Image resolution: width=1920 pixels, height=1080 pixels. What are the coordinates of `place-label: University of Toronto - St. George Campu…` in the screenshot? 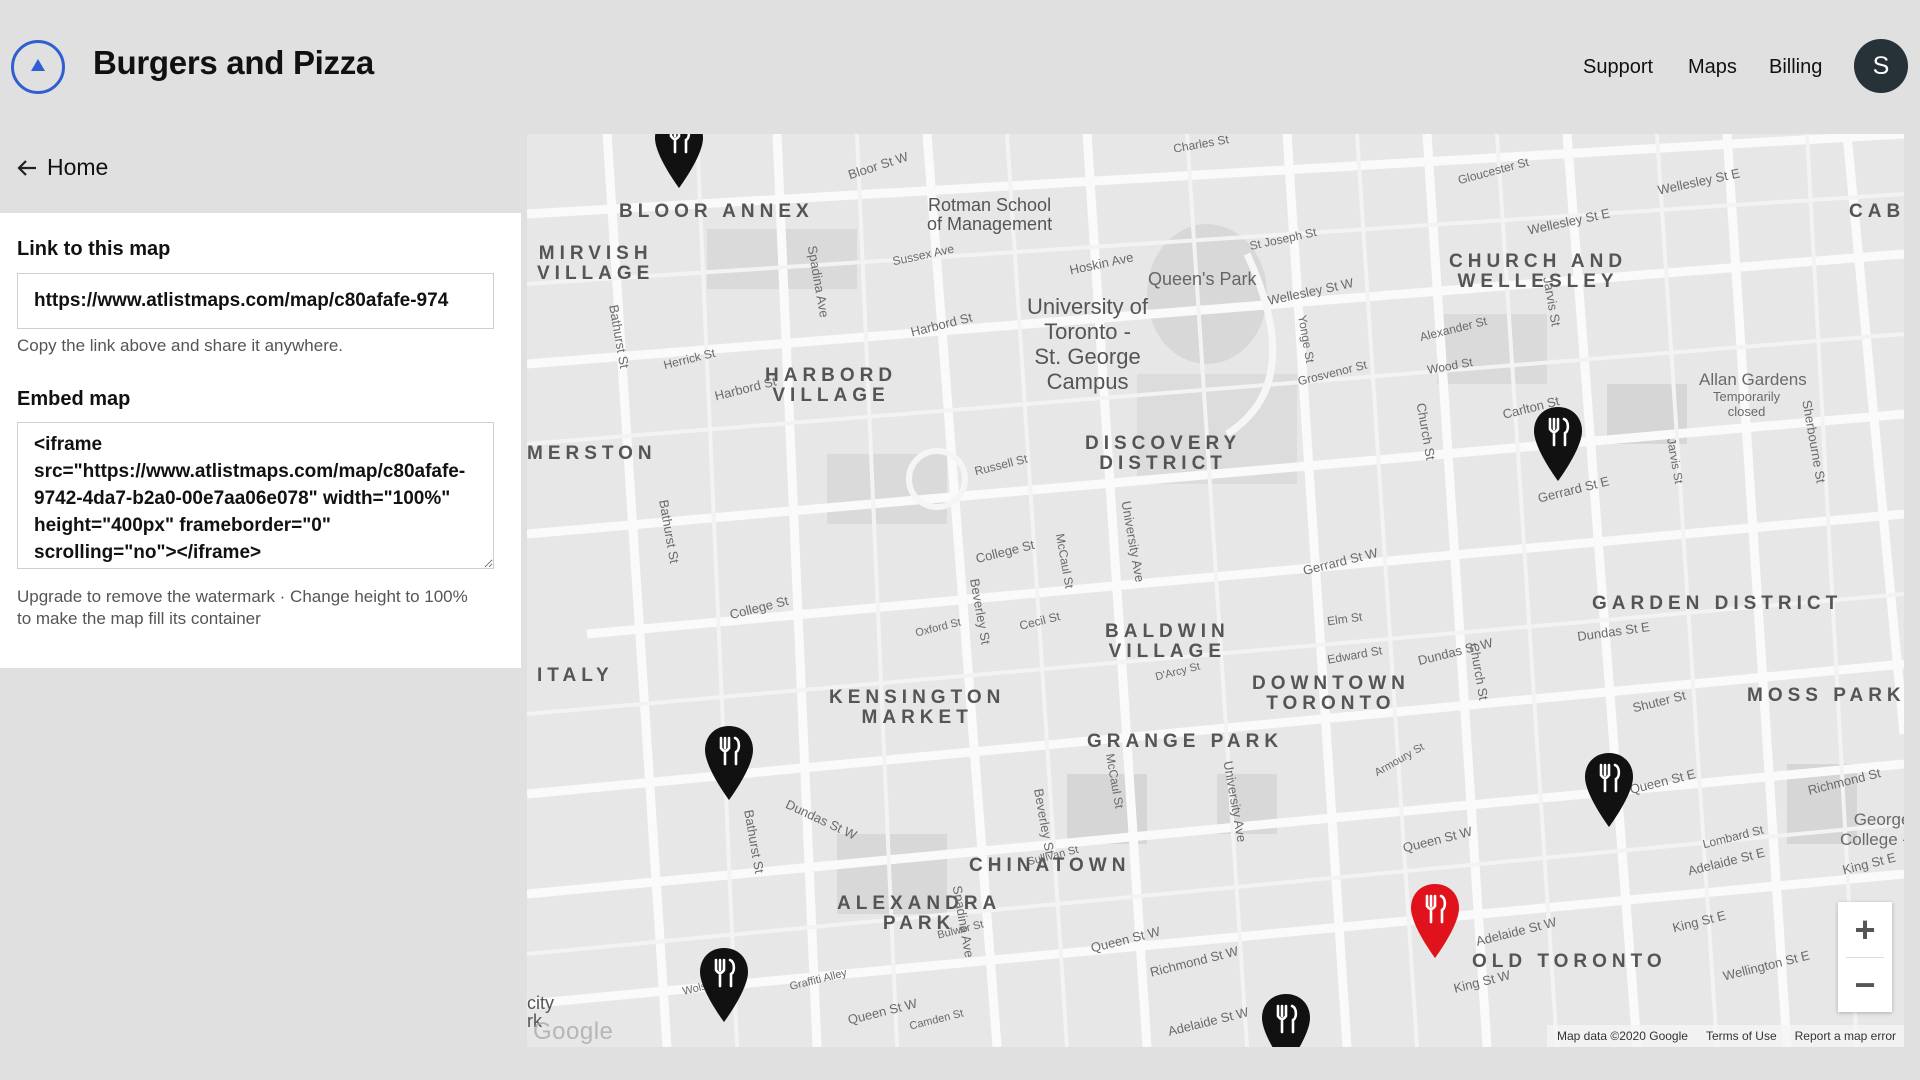 It's located at (1088, 344).